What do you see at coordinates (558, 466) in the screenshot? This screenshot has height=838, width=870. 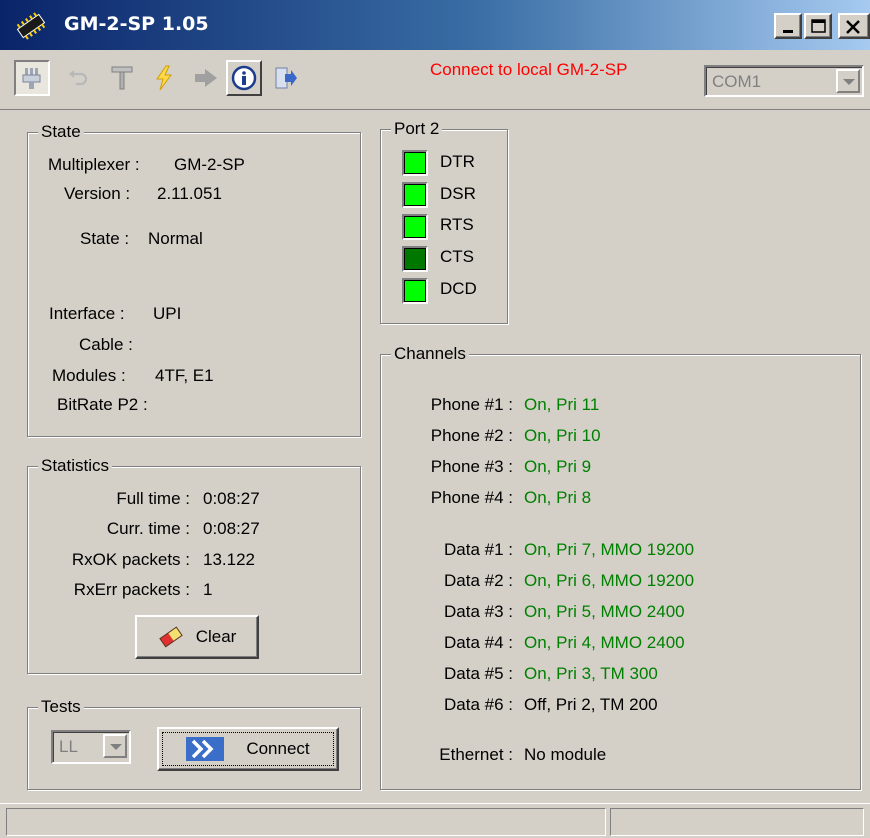 I see `phone-3-value: On, Pri 9` at bounding box center [558, 466].